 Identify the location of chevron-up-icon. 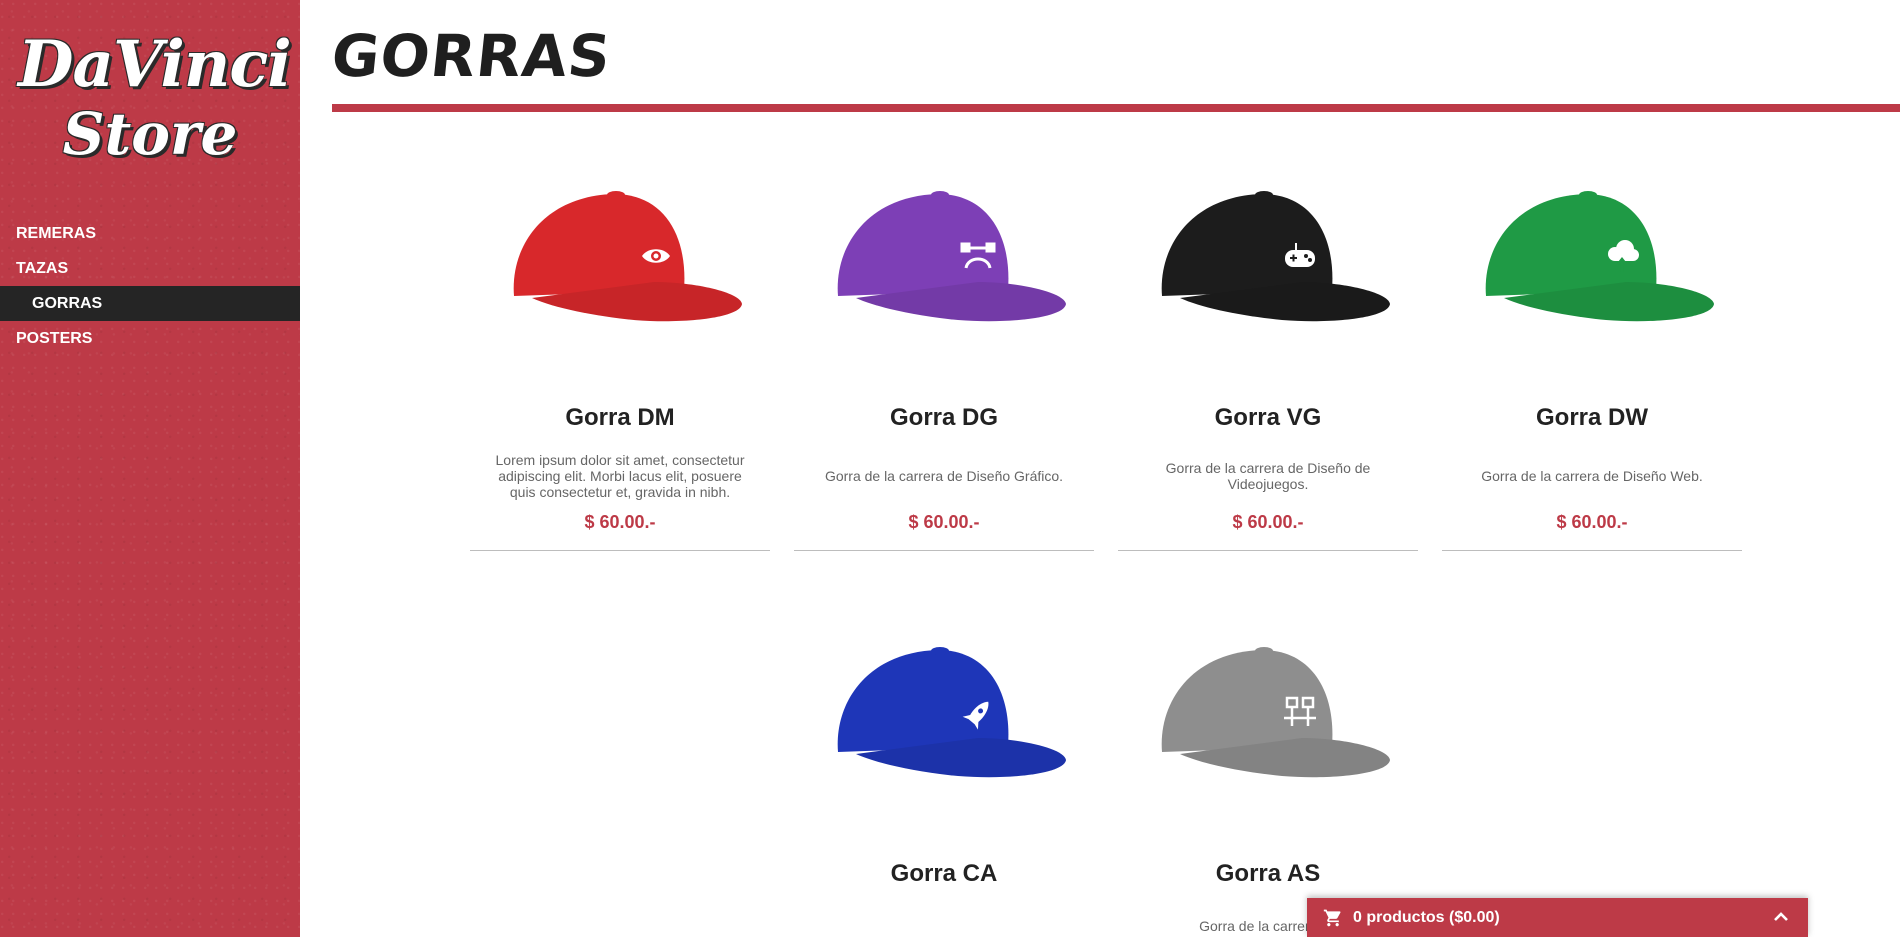
(1781, 917).